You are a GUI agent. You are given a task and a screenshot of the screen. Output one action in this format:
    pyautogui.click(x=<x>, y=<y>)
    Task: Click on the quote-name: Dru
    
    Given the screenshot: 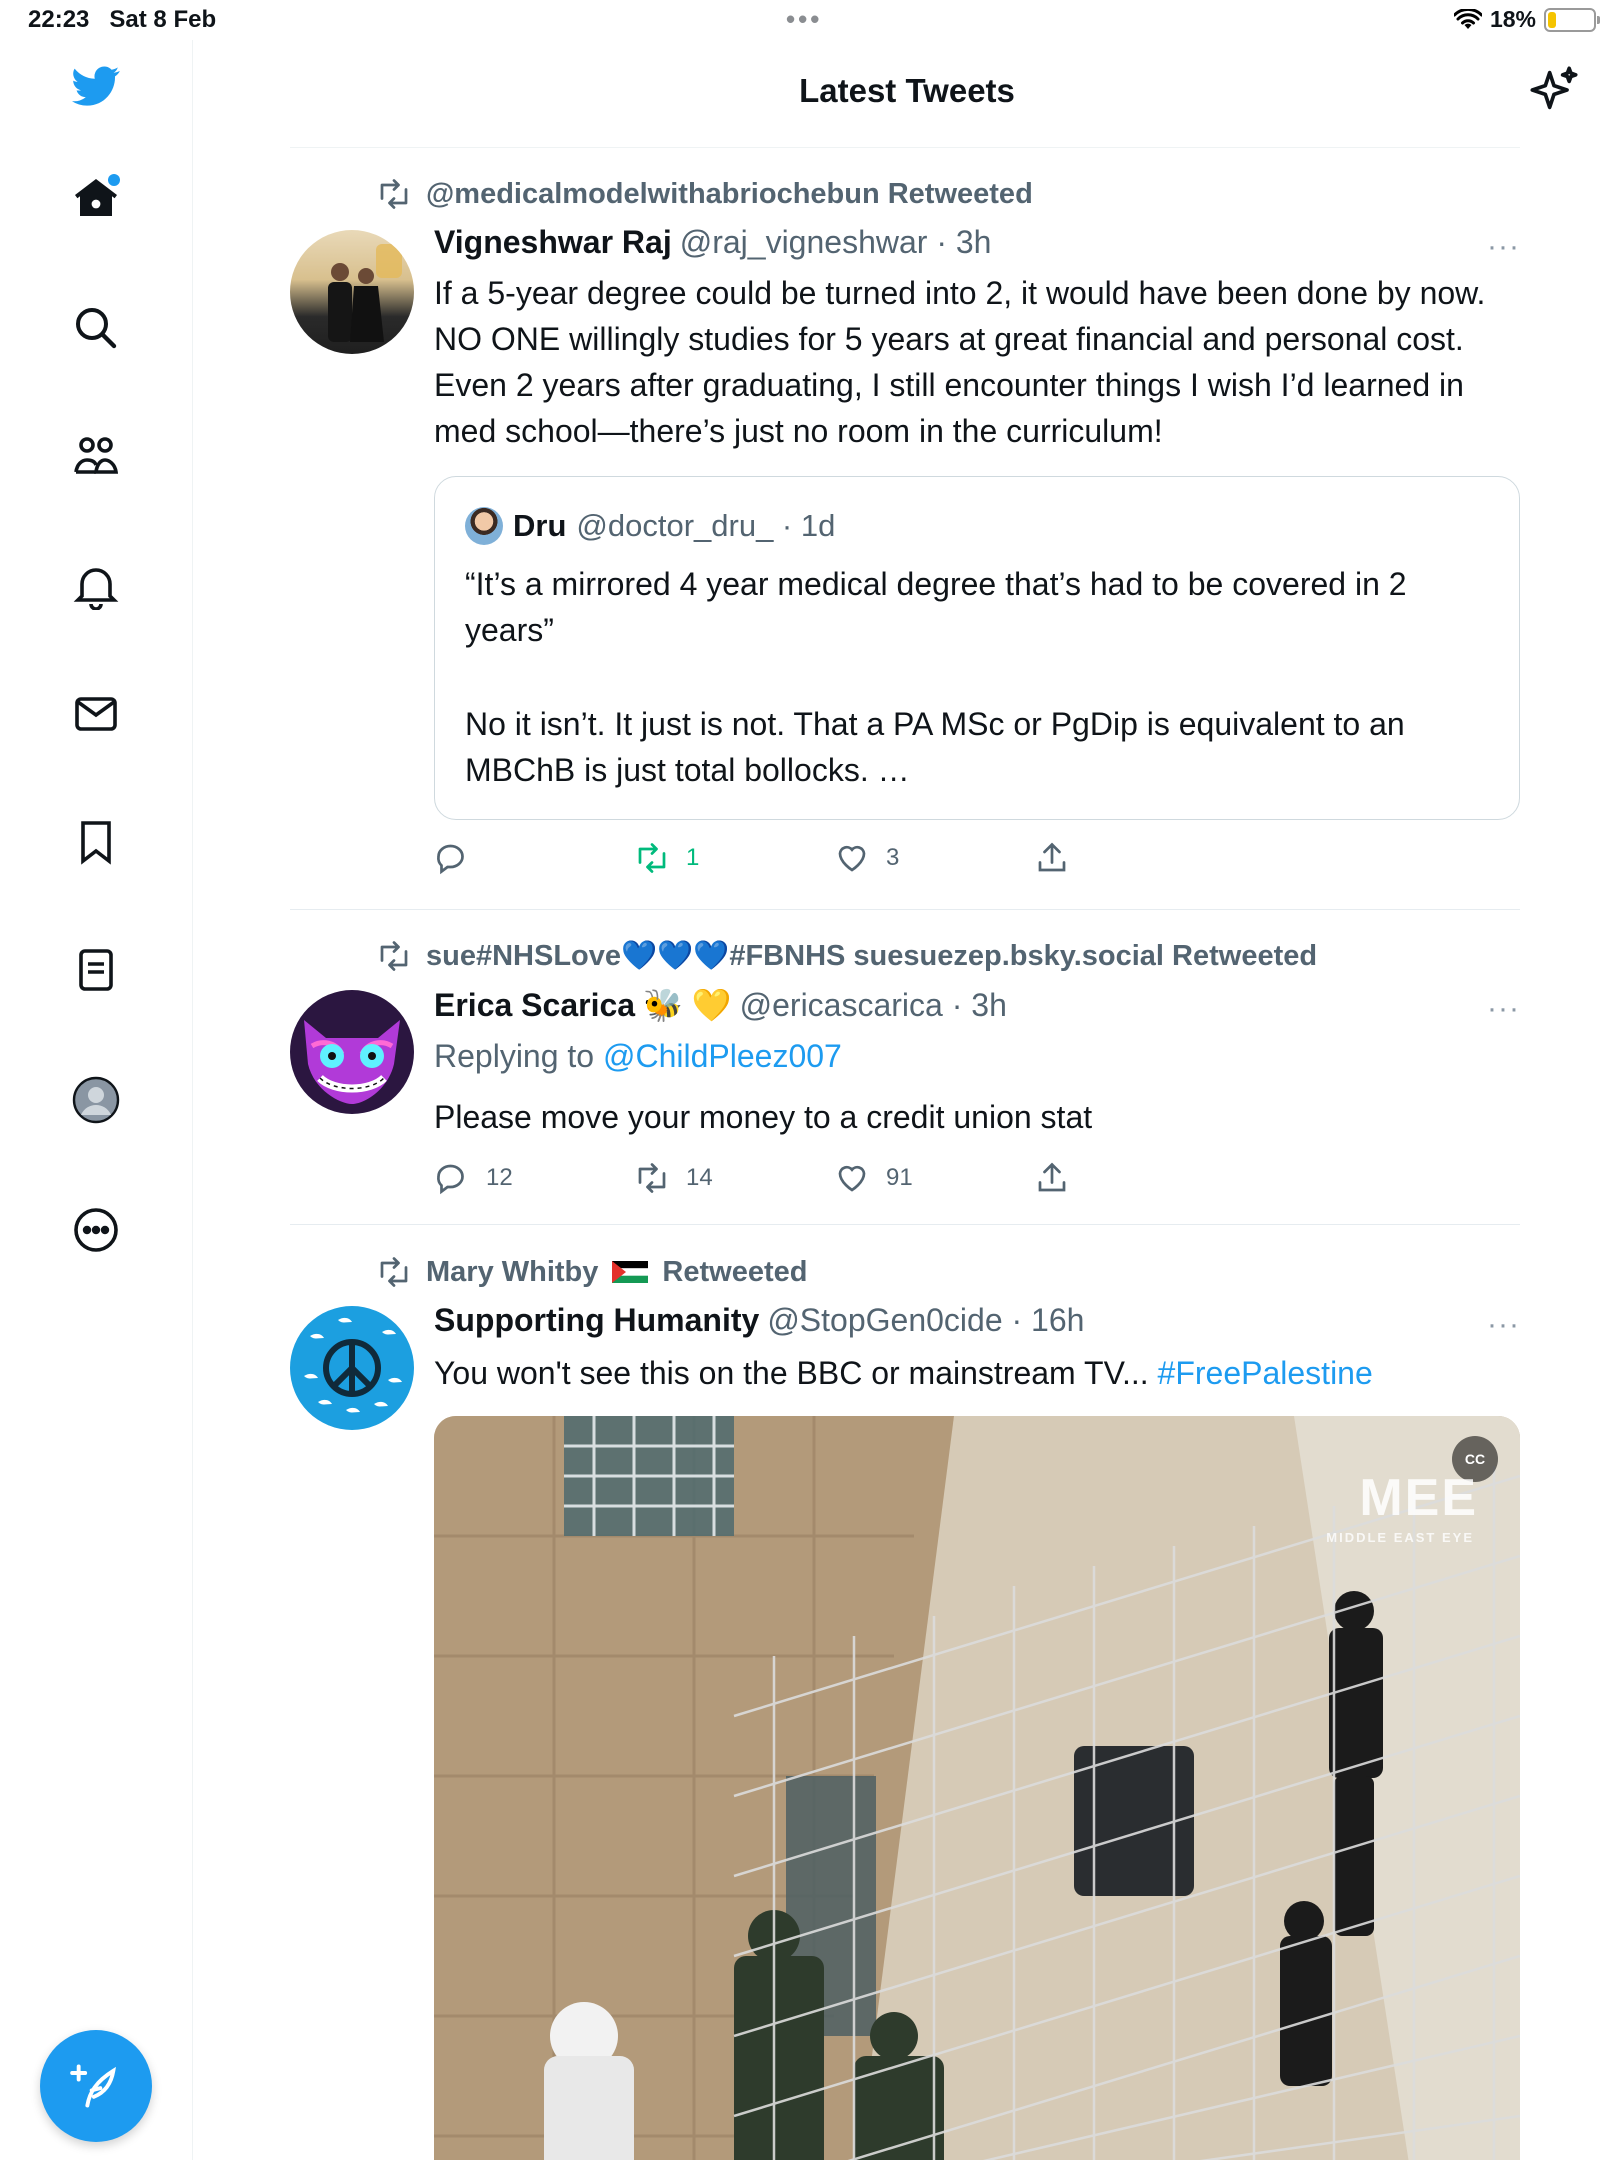 What is the action you would take?
    pyautogui.click(x=540, y=525)
    